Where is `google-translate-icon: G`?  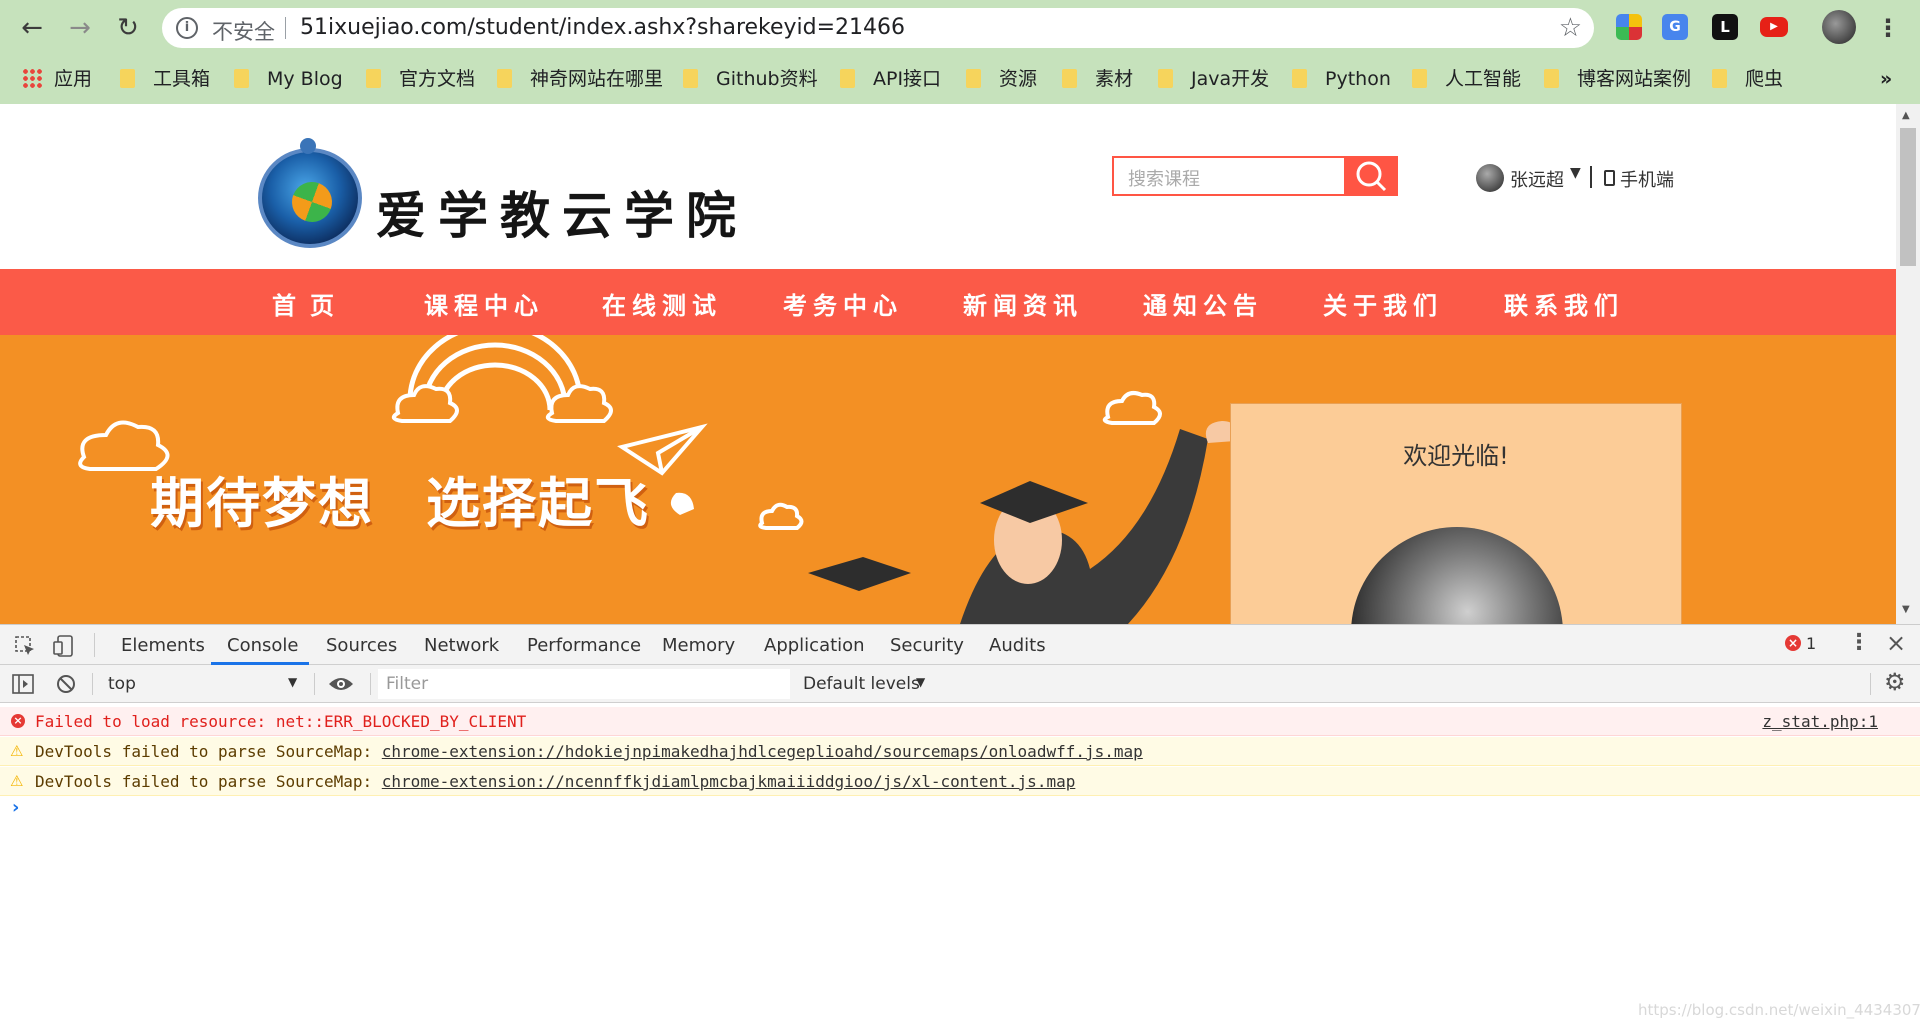
google-translate-icon: G is located at coordinates (1675, 27).